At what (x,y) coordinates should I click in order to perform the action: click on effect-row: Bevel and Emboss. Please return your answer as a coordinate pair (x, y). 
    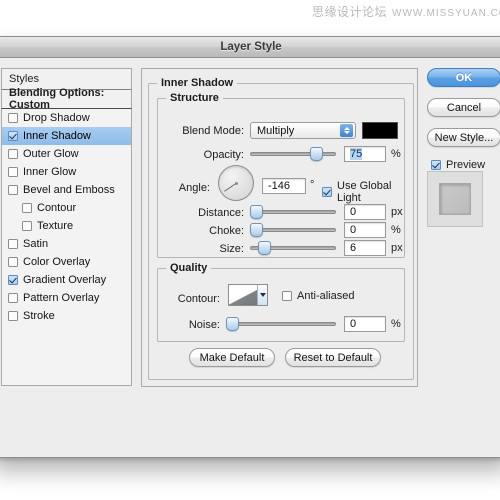
    Looking at the image, I should click on (66, 190).